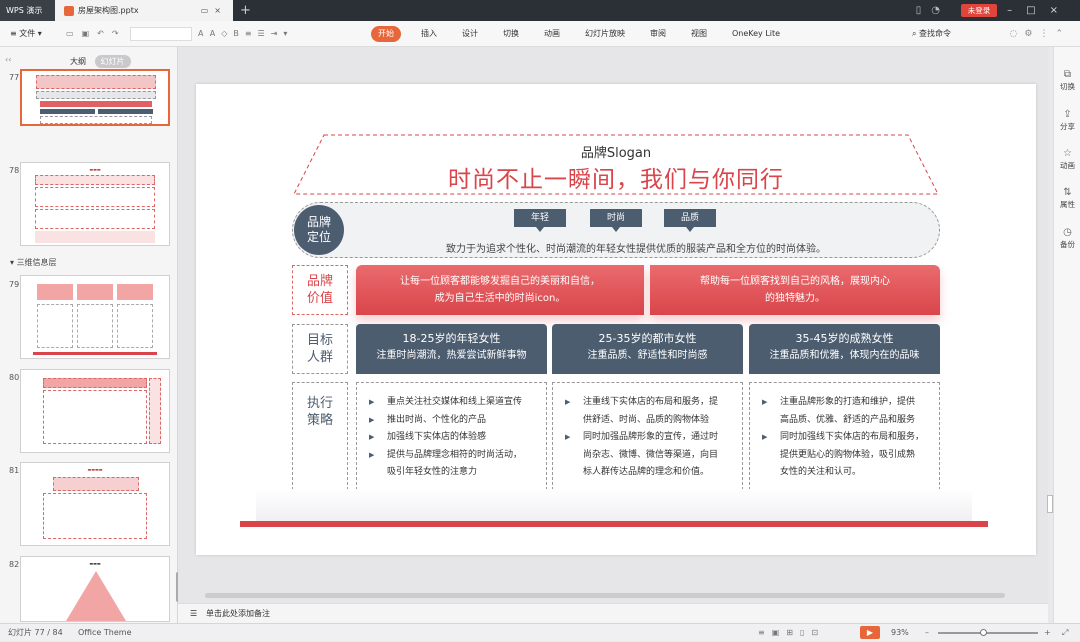 Image resolution: width=1080 pixels, height=642 pixels. What do you see at coordinates (1067, 165) in the screenshot?
I see `rail-label: 动画` at bounding box center [1067, 165].